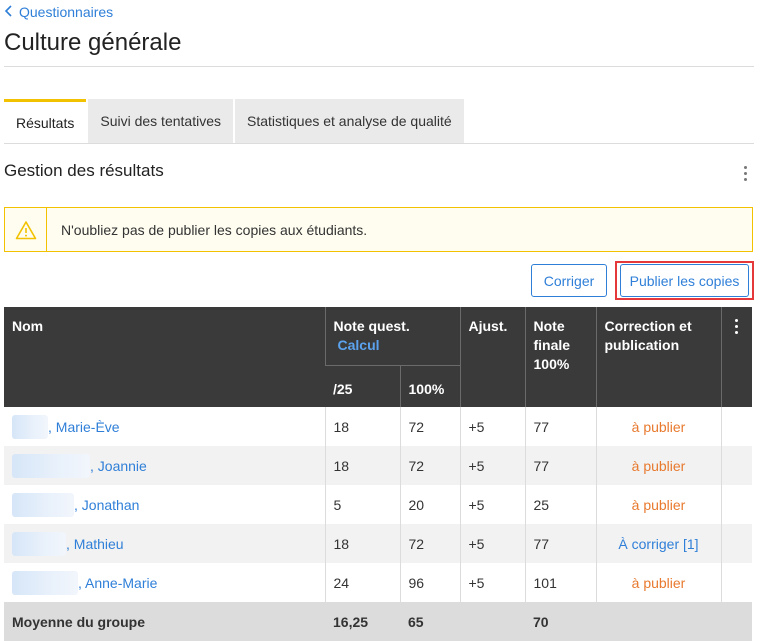 The height and width of the screenshot is (641, 760). Describe the element at coordinates (560, 582) in the screenshot. I see `cell-final: 101` at that location.